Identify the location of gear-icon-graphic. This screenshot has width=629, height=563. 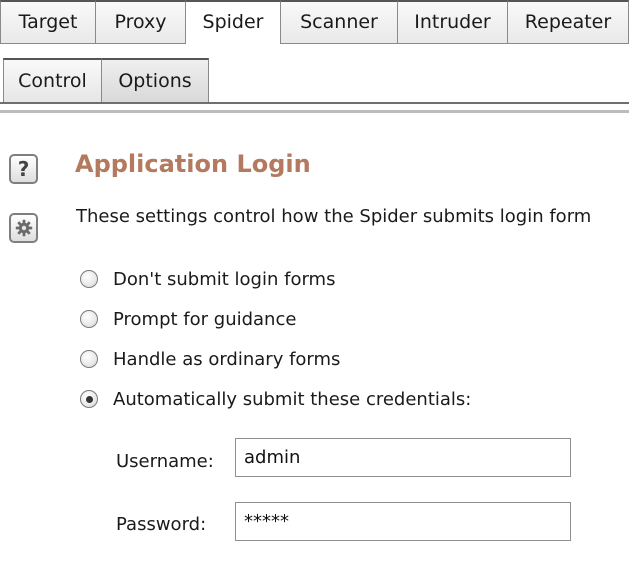
(23, 228).